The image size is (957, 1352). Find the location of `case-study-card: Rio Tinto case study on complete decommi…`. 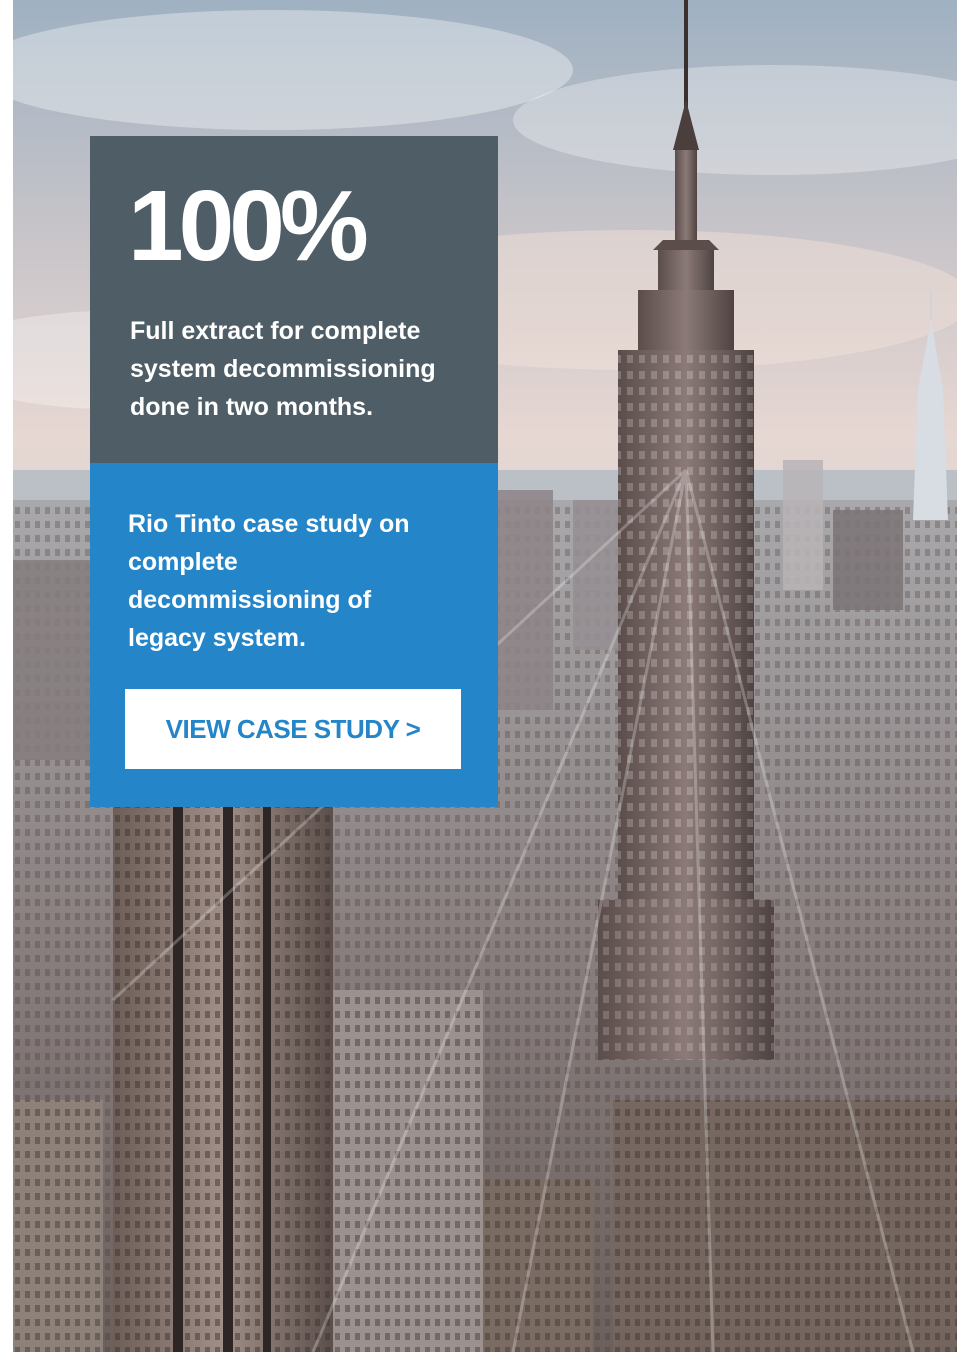

case-study-card: Rio Tinto case study on complete decommi… is located at coordinates (294, 635).